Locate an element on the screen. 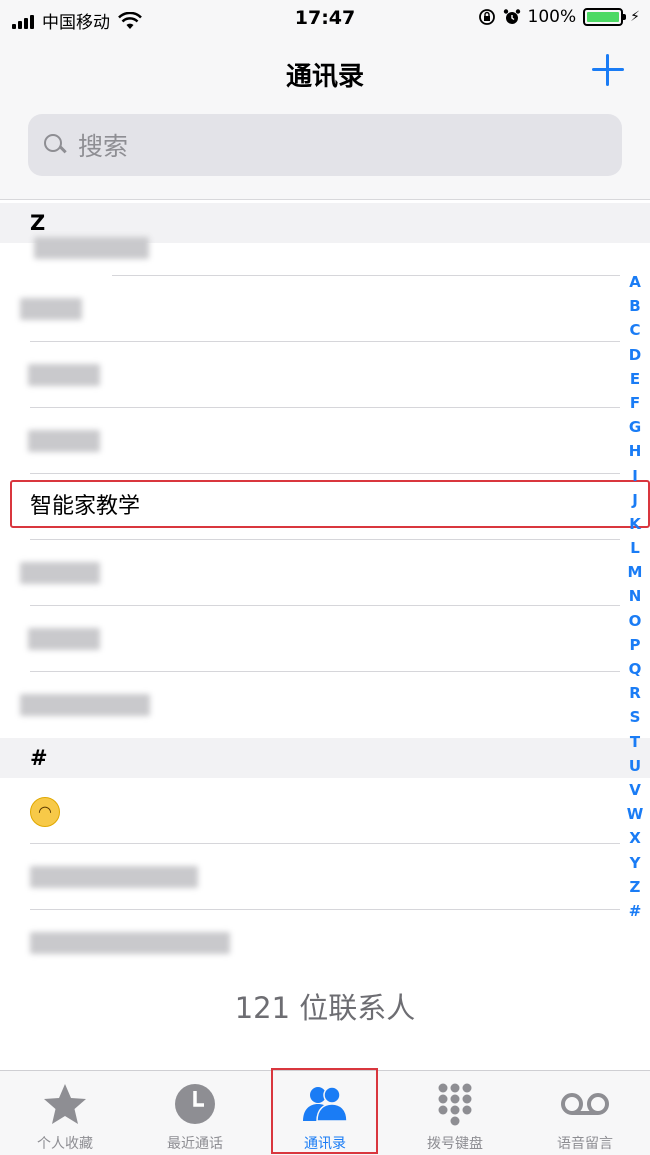 The image size is (650, 1155). battery-fill is located at coordinates (603, 17).